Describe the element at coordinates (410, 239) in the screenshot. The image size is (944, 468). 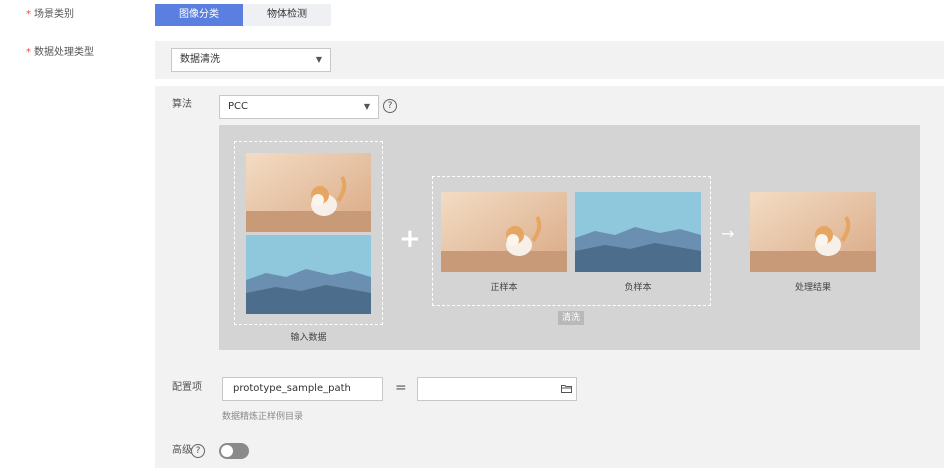
I see `plus-icon: +` at that location.